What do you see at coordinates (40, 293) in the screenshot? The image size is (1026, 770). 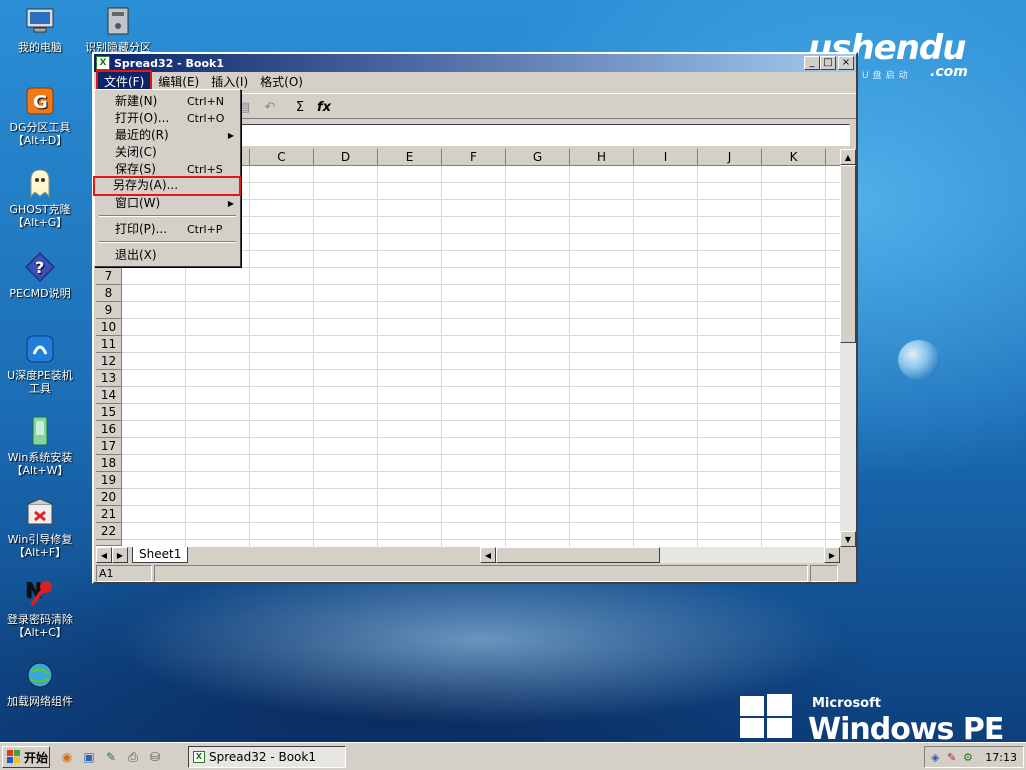 I see `desktop-icon-label: PECMD说明` at bounding box center [40, 293].